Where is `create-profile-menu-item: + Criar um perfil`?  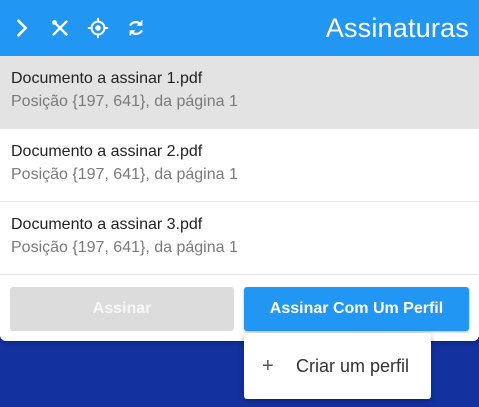
create-profile-menu-item: + Criar um perfil is located at coordinates (337, 366).